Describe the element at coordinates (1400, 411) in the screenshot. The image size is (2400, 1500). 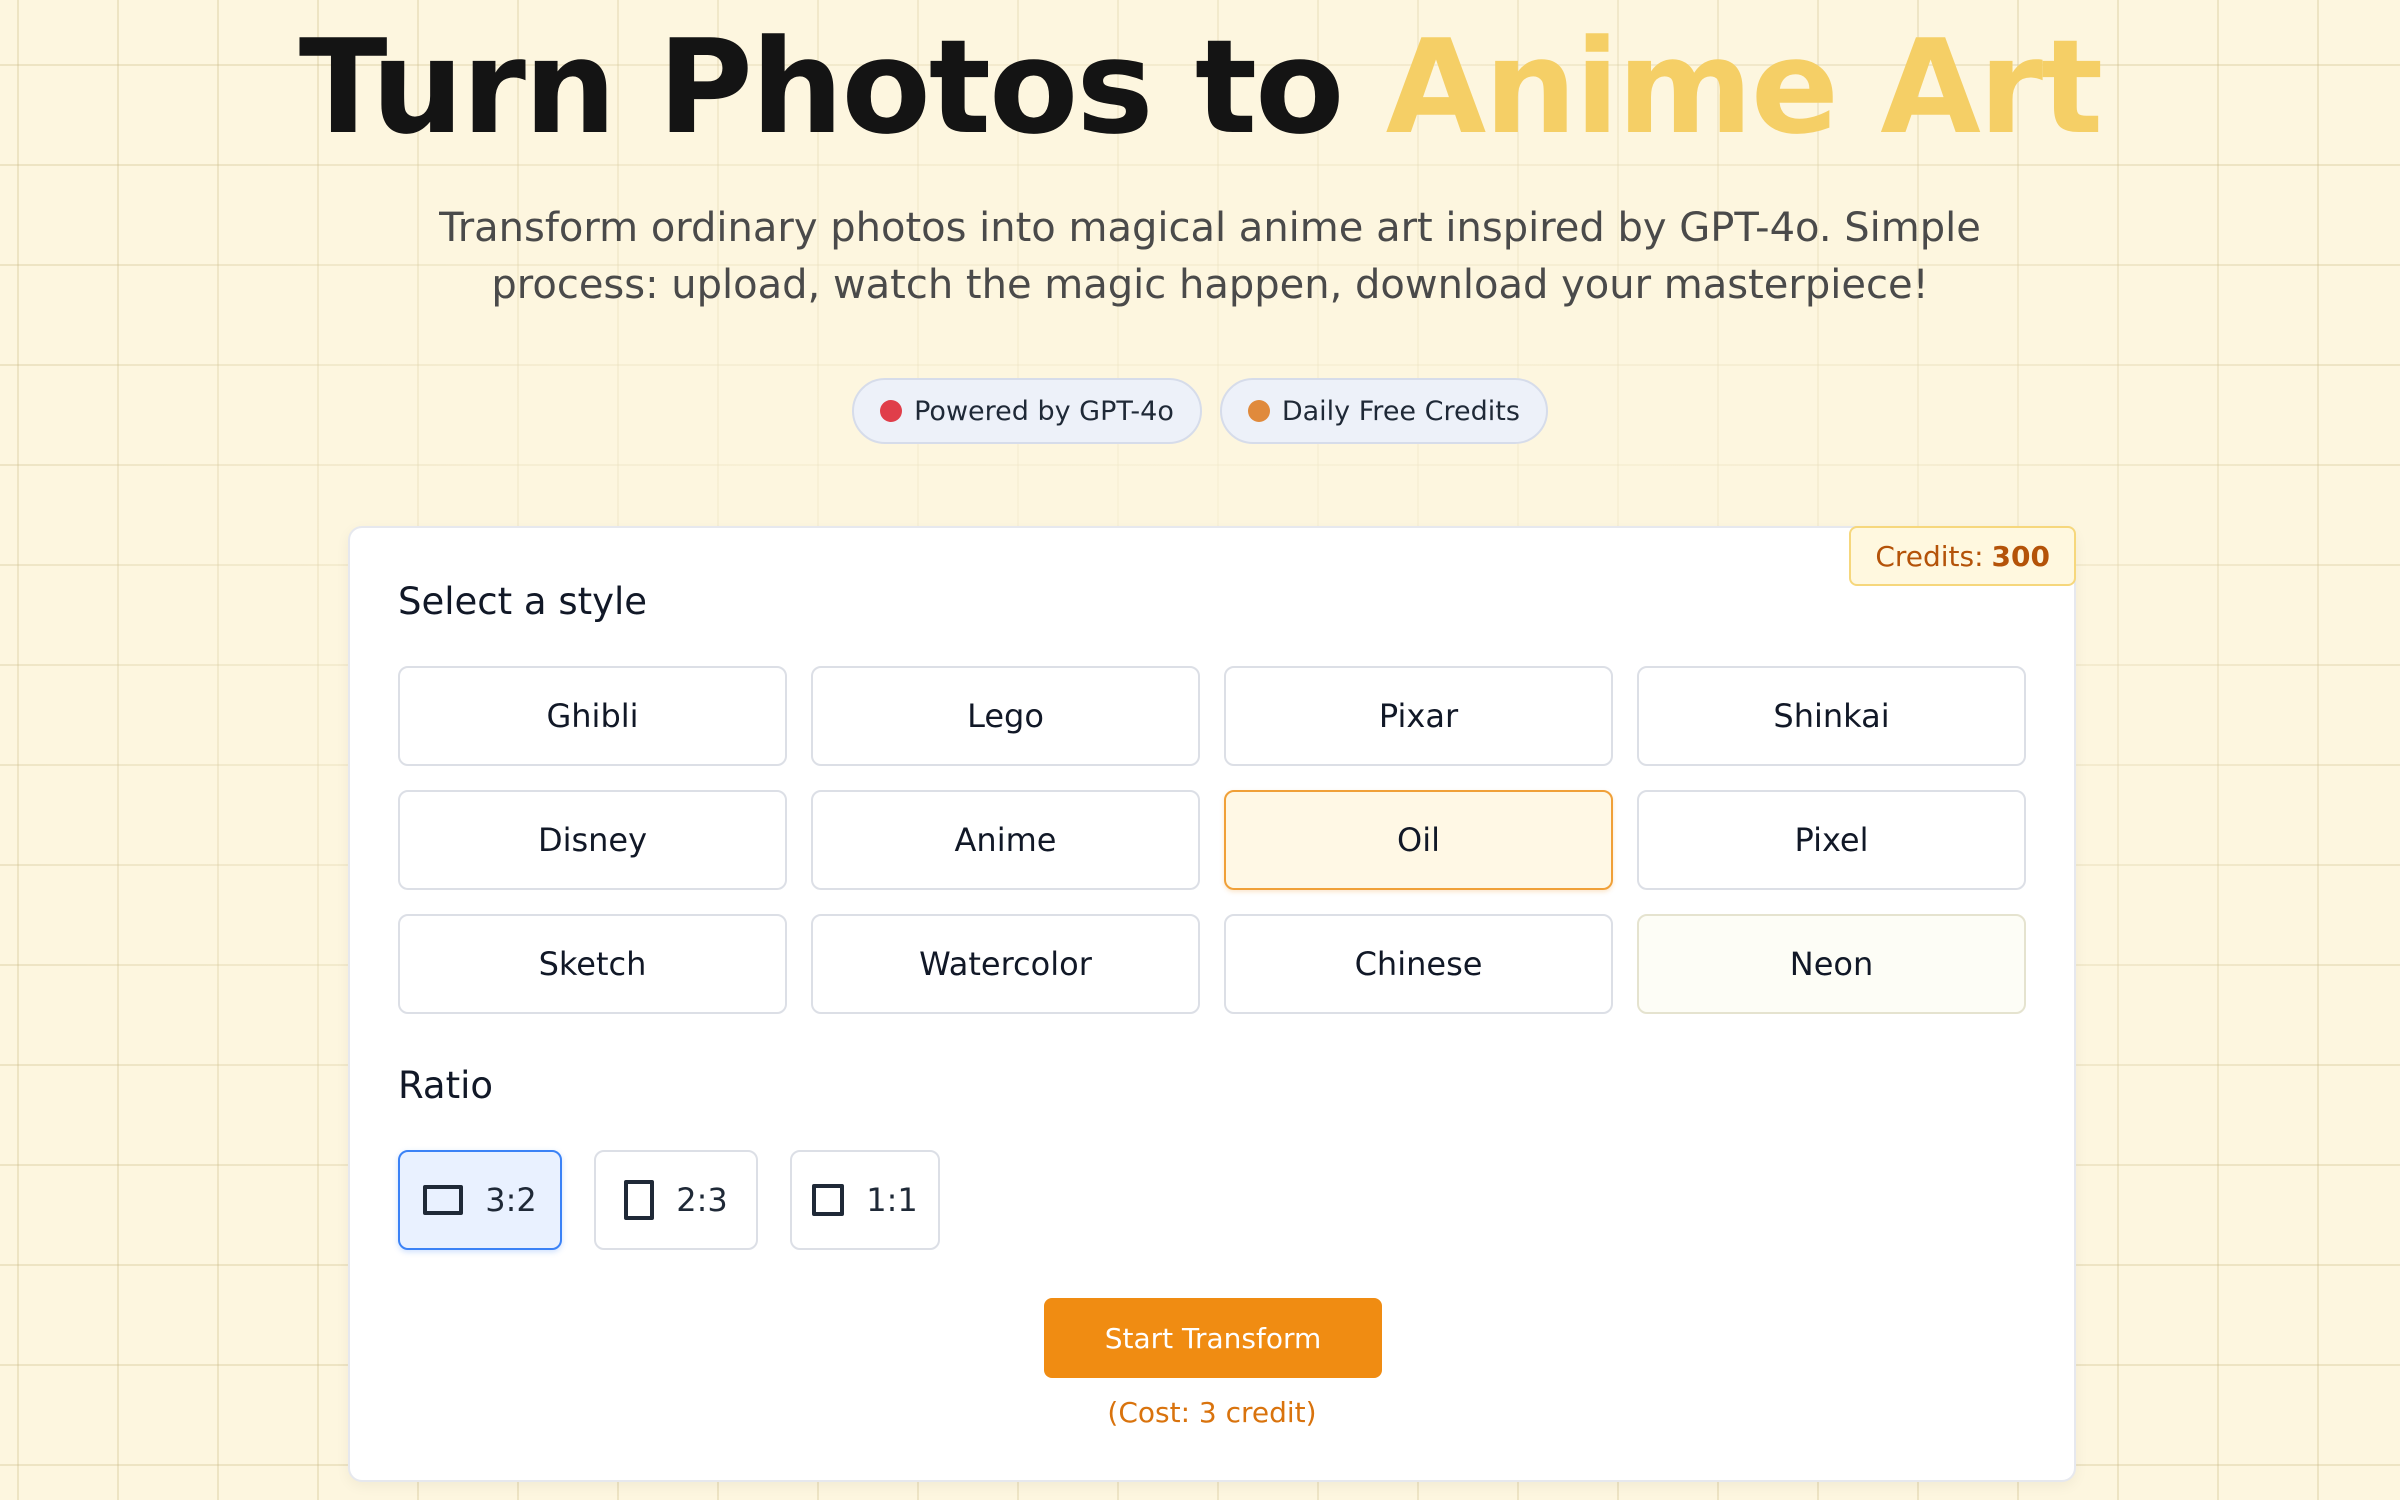
I see `badge-label: Daily Free Credits` at that location.